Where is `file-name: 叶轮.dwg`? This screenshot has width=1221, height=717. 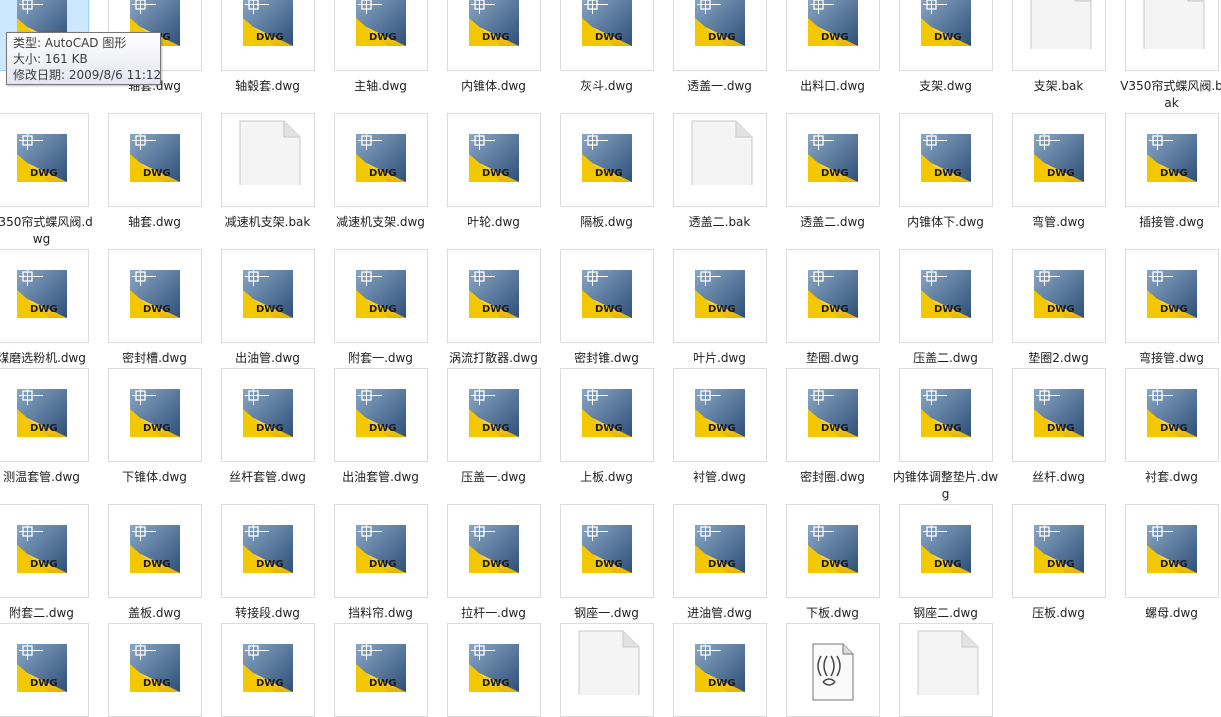 file-name: 叶轮.dwg is located at coordinates (493, 222).